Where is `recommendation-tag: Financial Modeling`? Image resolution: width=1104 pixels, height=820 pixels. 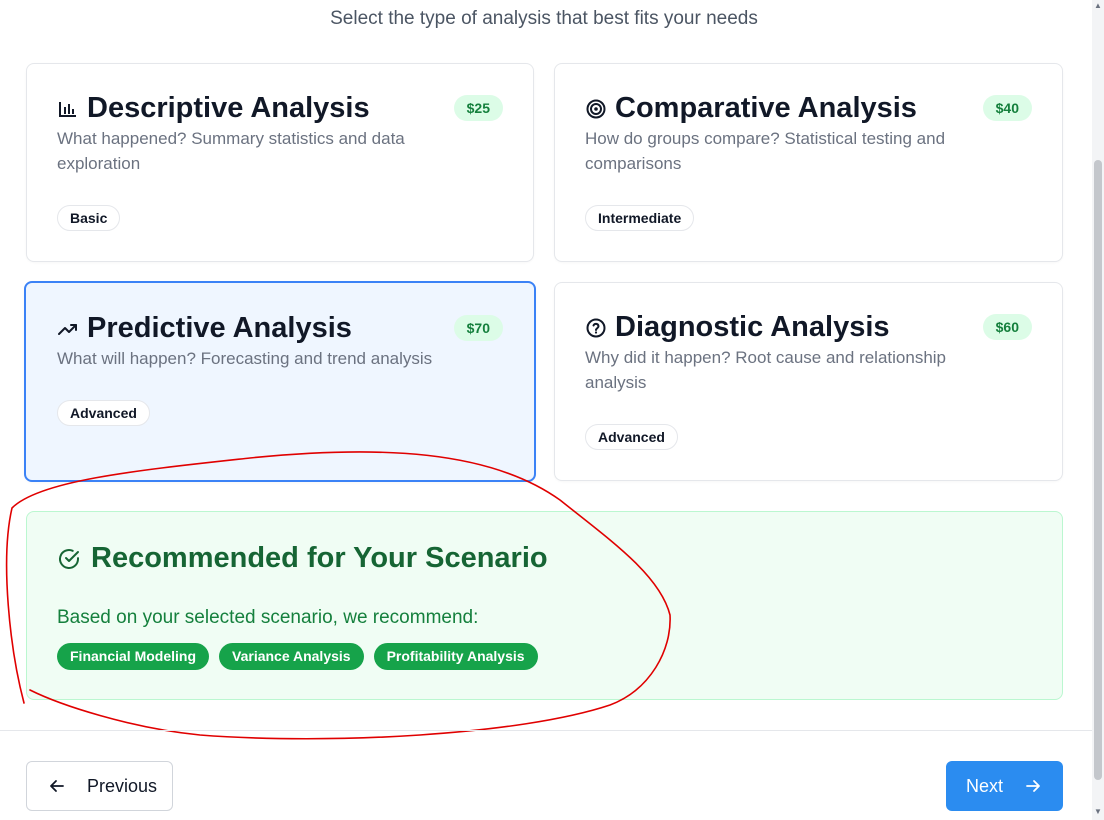
recommendation-tag: Financial Modeling is located at coordinates (133, 656).